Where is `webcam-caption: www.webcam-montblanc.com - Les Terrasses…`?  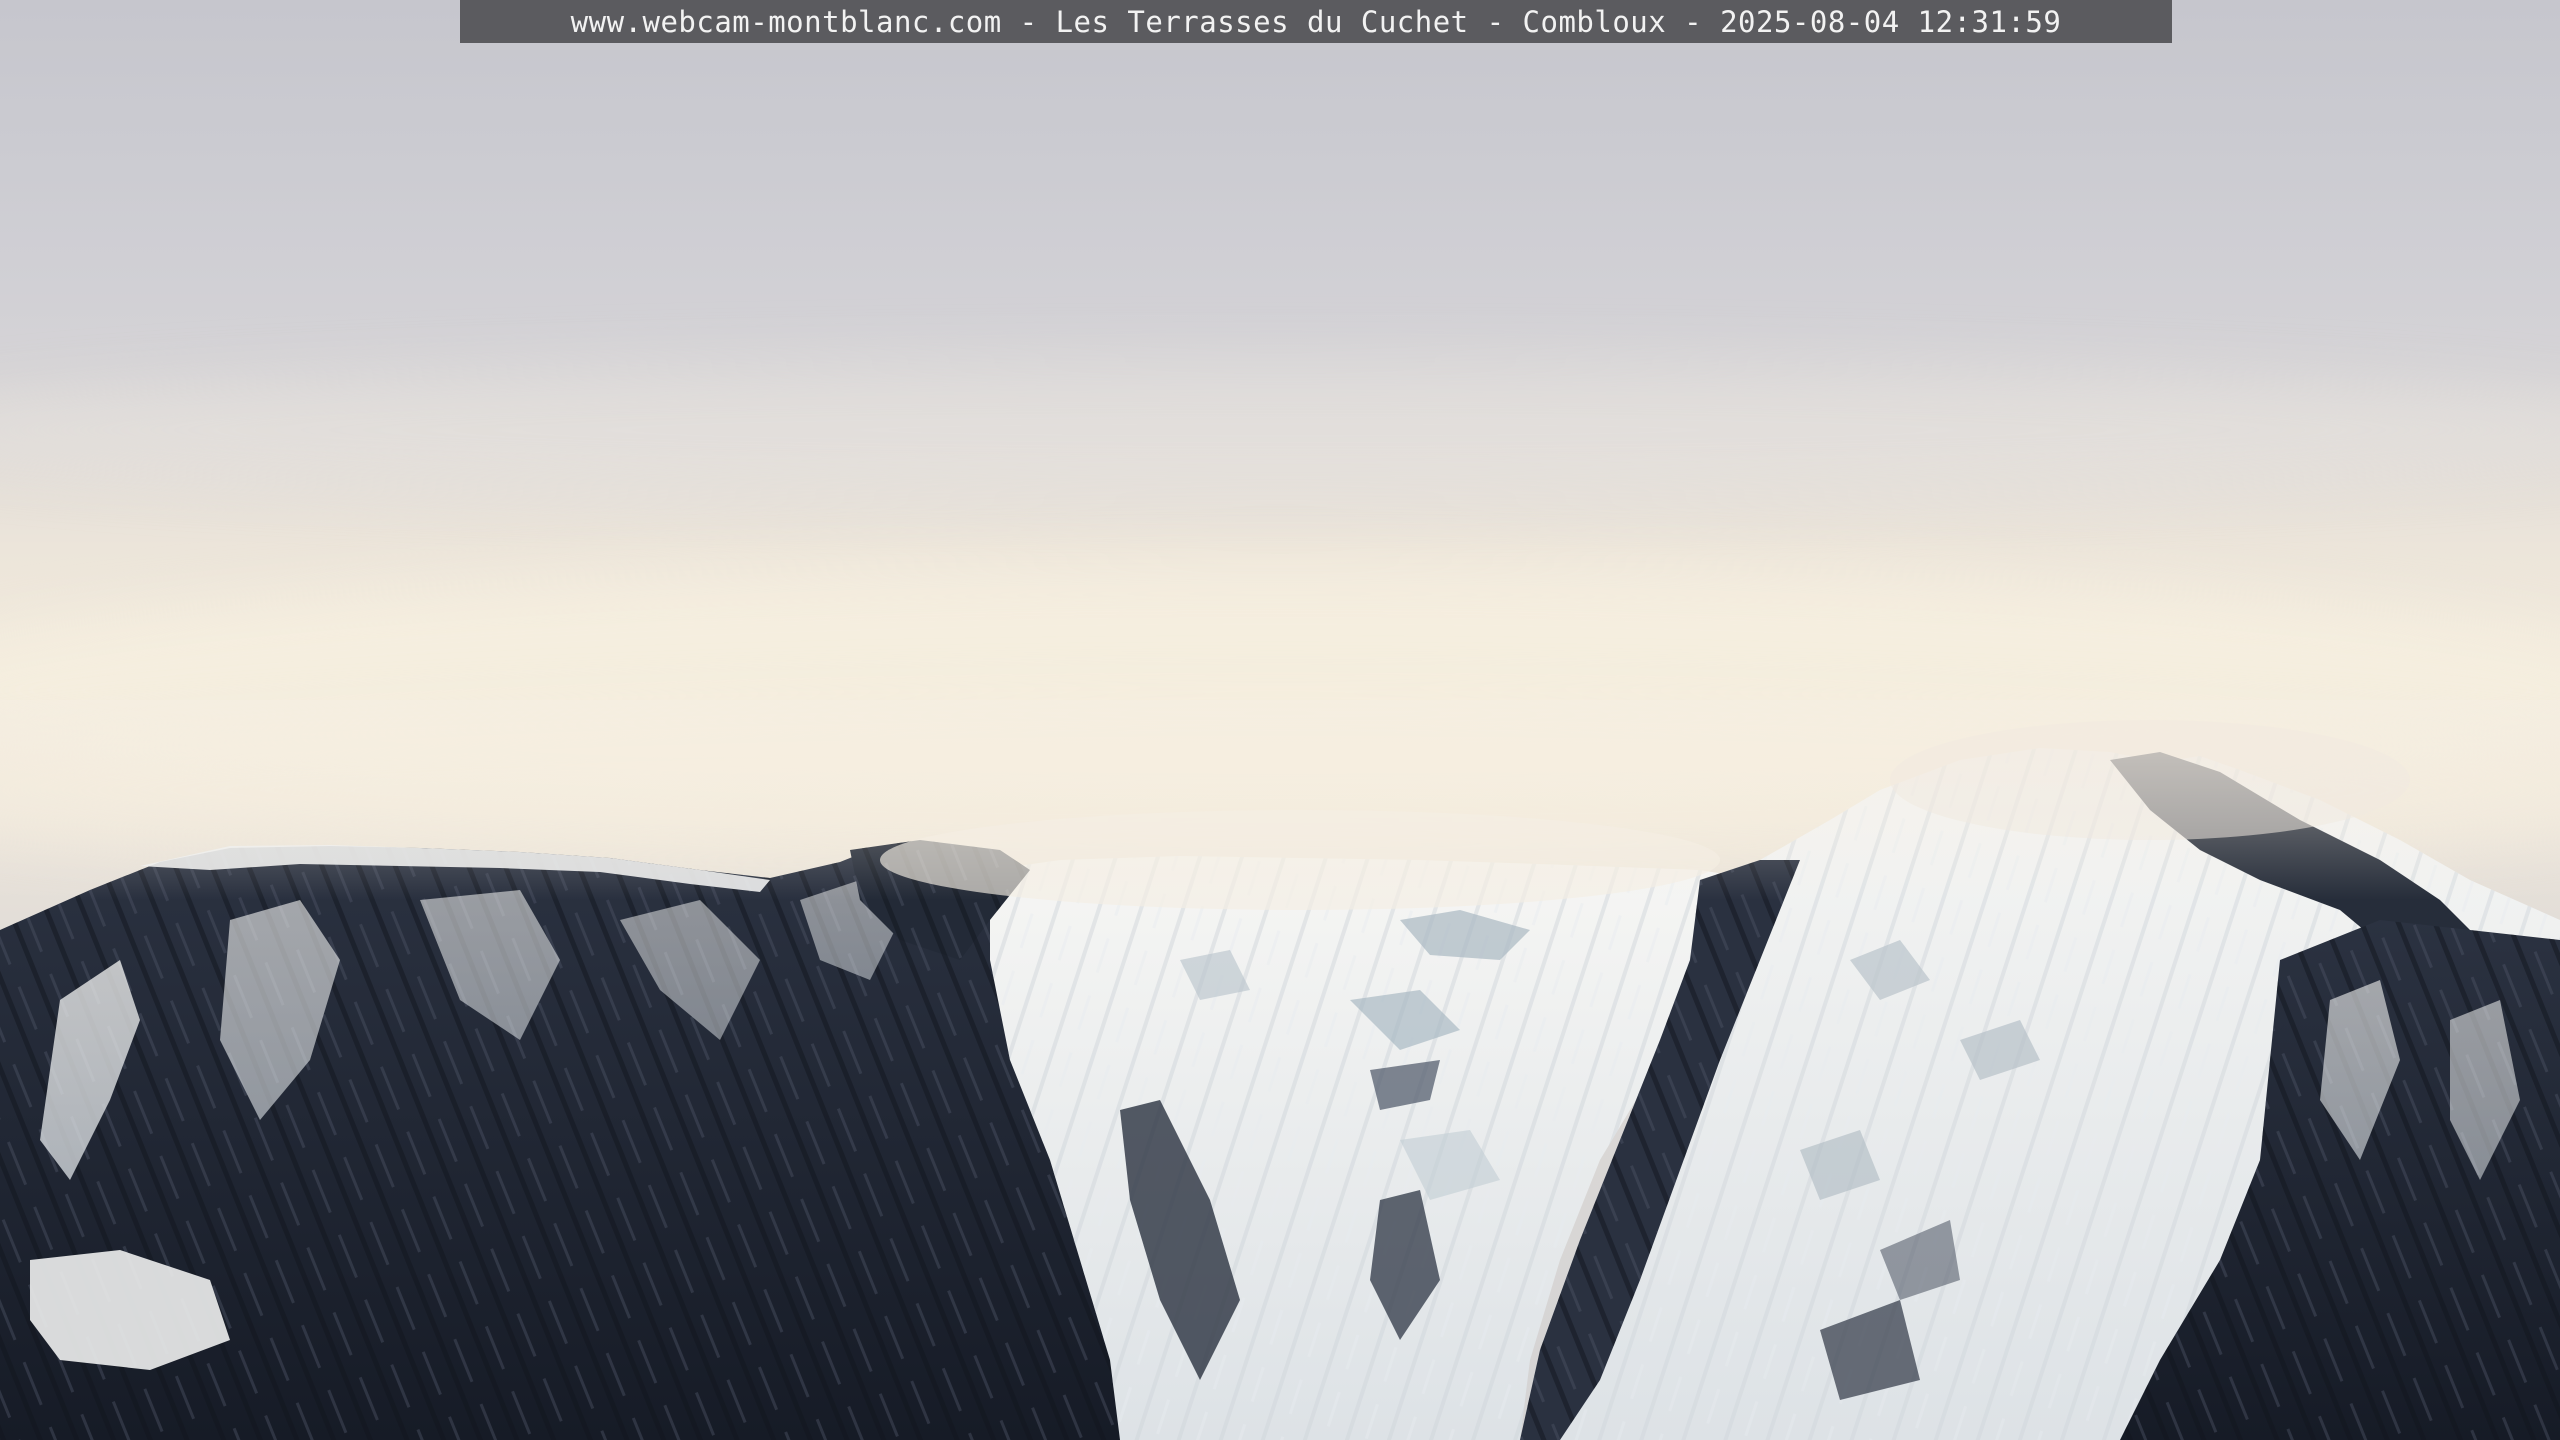
webcam-caption: www.webcam-montblanc.com - Les Terrasses… is located at coordinates (1316, 21).